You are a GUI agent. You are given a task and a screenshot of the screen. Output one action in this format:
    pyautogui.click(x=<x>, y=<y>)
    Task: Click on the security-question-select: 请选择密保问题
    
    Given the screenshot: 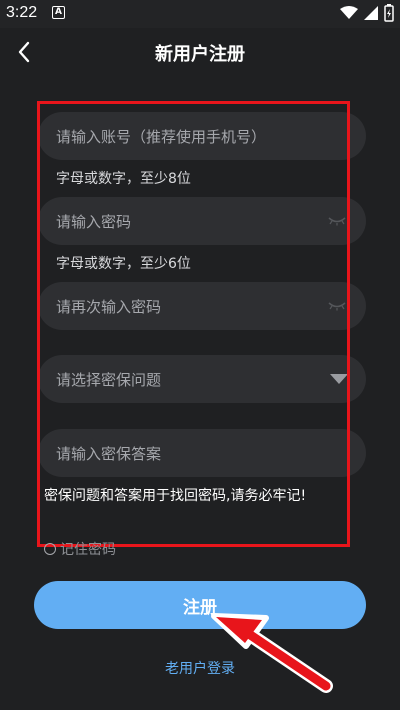 What is the action you would take?
    pyautogui.click(x=202, y=379)
    